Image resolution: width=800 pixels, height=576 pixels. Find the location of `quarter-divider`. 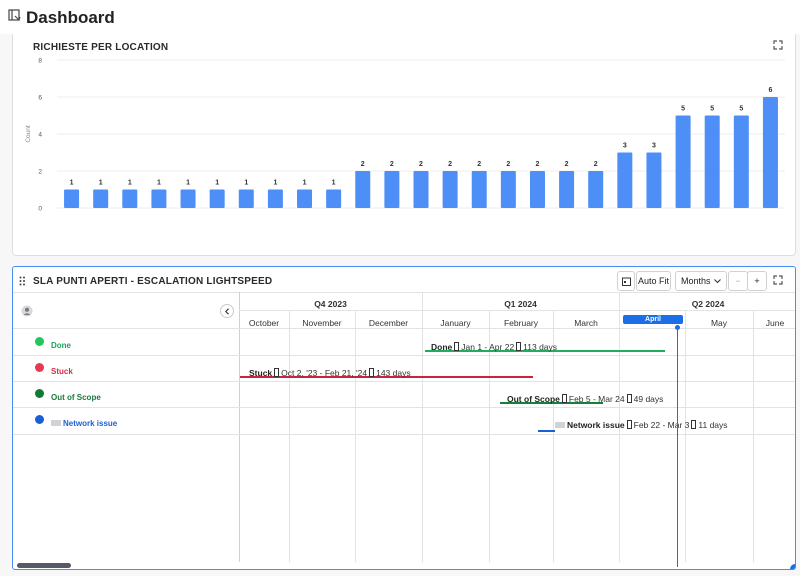

quarter-divider is located at coordinates (517, 310).